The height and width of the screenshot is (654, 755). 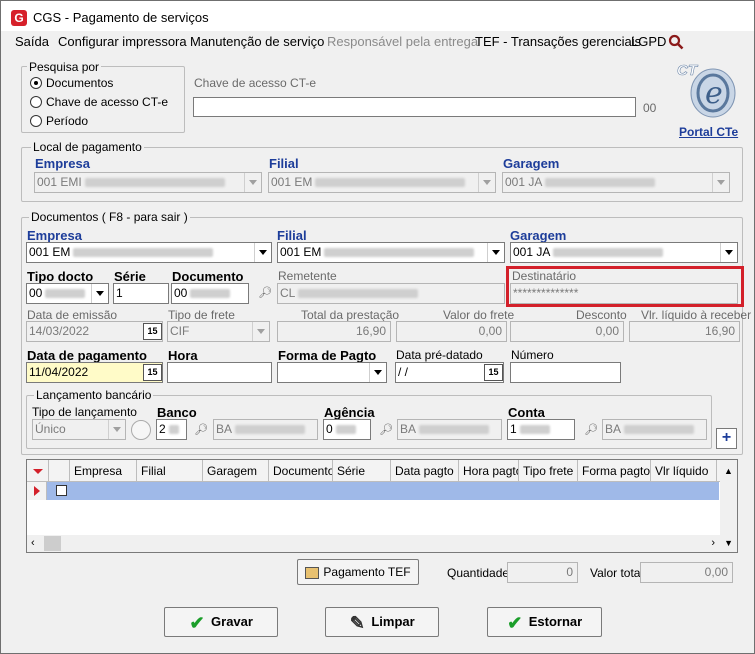 What do you see at coordinates (624, 252) in the screenshot?
I see `doc-garagem-select: 001 JA` at bounding box center [624, 252].